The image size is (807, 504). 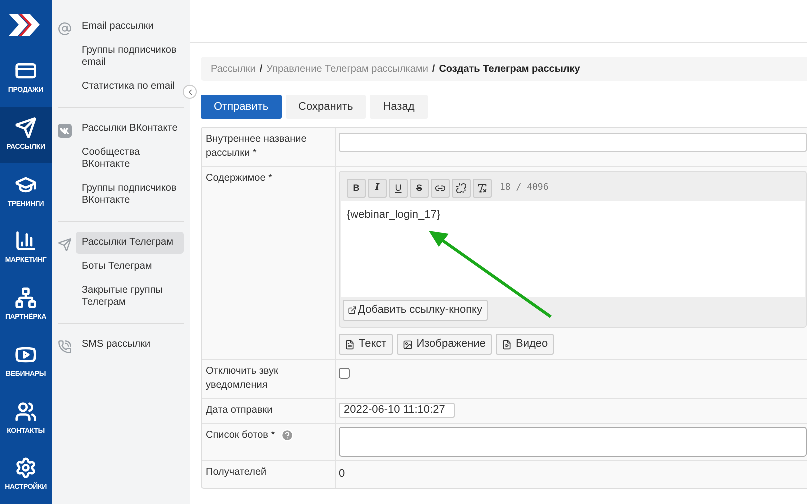 I want to click on action-button: Сохранить, so click(x=326, y=107).